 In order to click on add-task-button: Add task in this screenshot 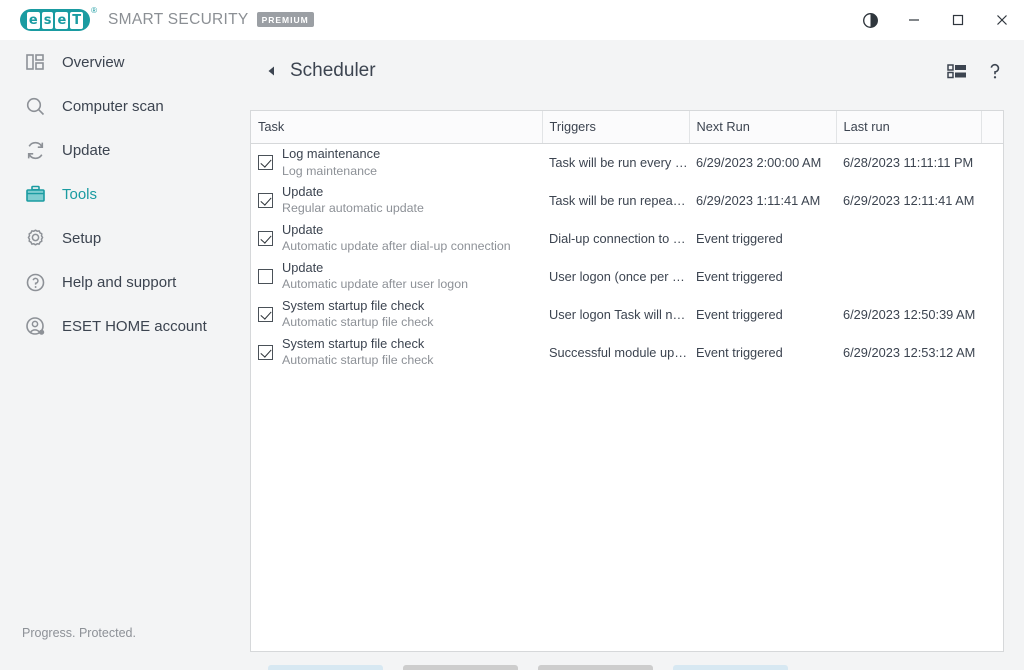, I will do `click(325, 667)`.